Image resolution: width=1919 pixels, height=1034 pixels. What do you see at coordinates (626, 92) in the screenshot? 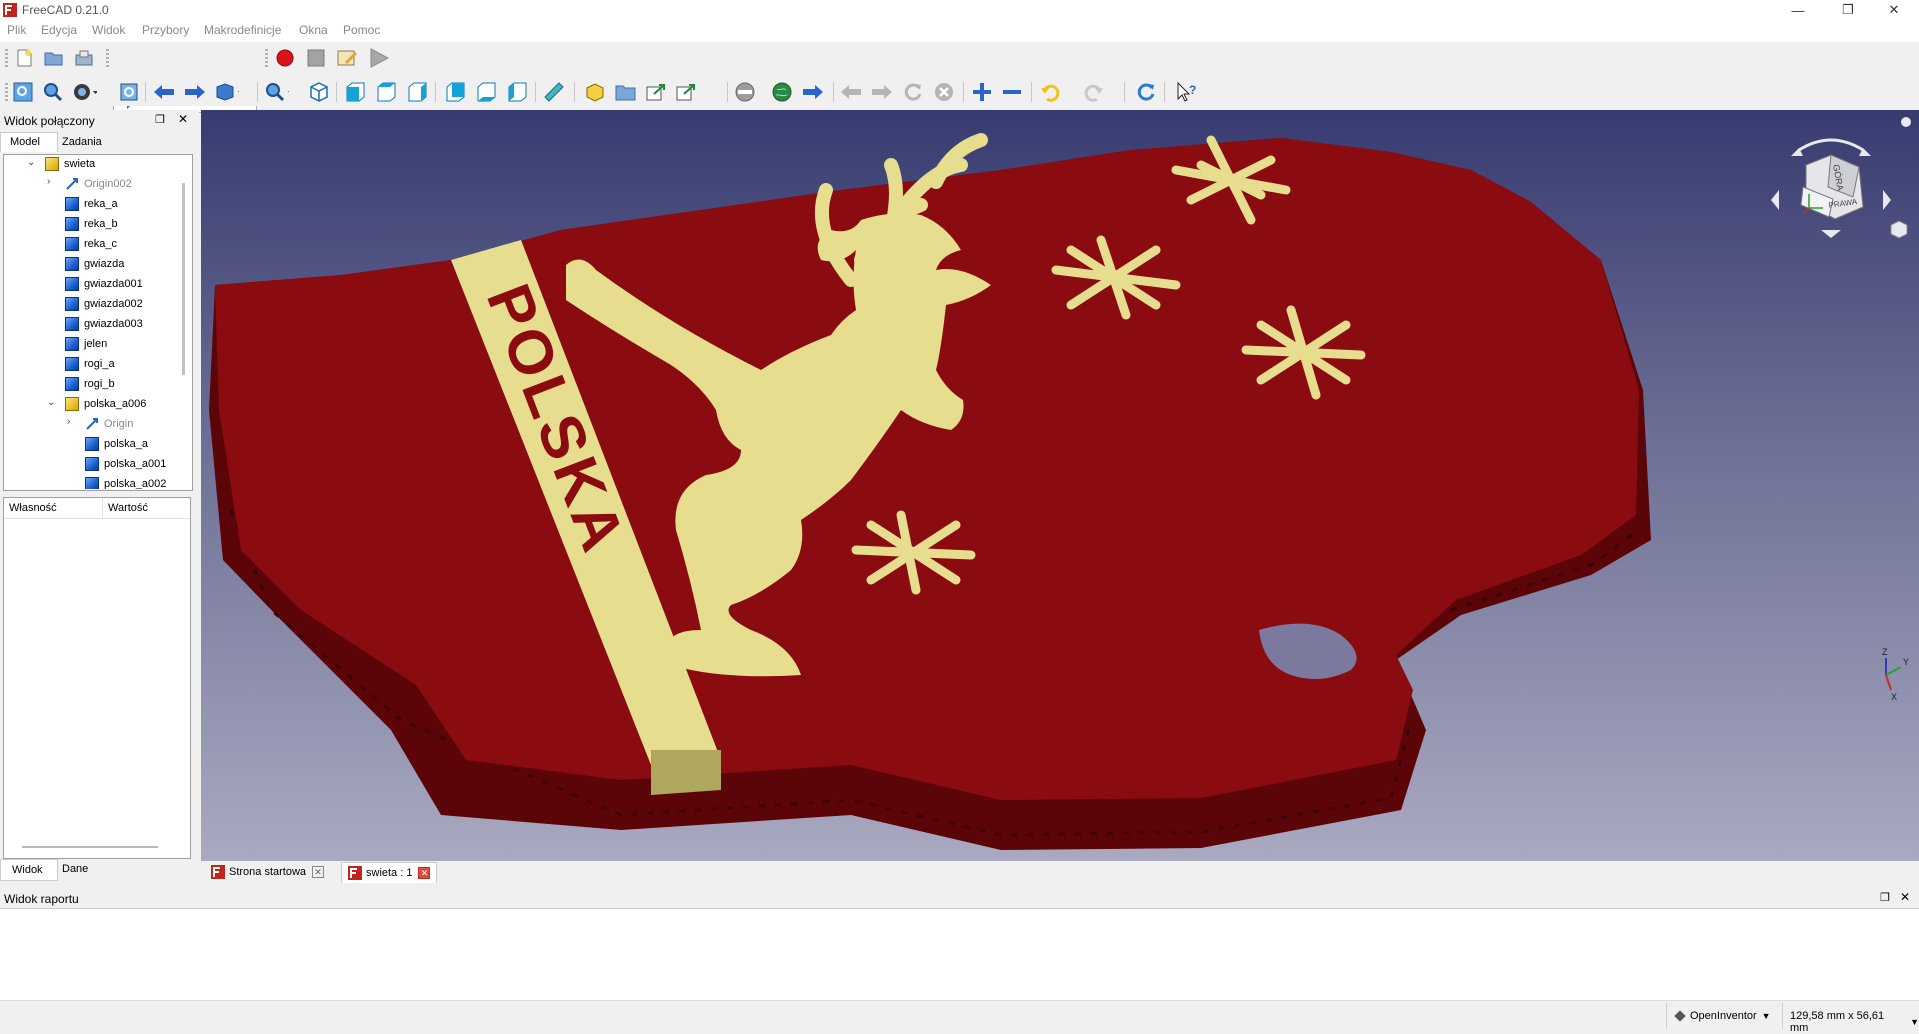
I see `create-group-button` at bounding box center [626, 92].